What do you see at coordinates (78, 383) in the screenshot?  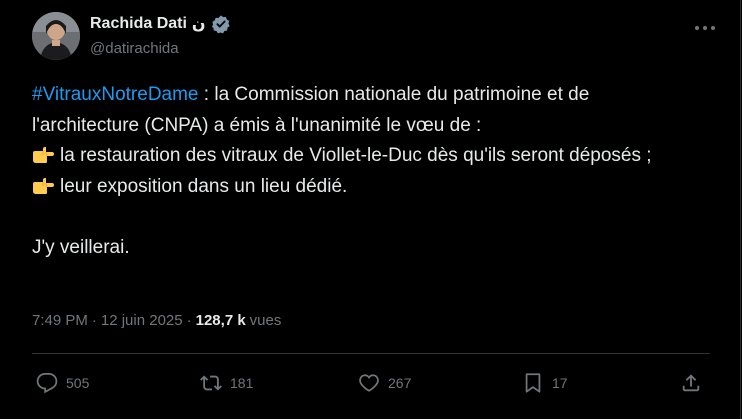 I see `reply-count: 505` at bounding box center [78, 383].